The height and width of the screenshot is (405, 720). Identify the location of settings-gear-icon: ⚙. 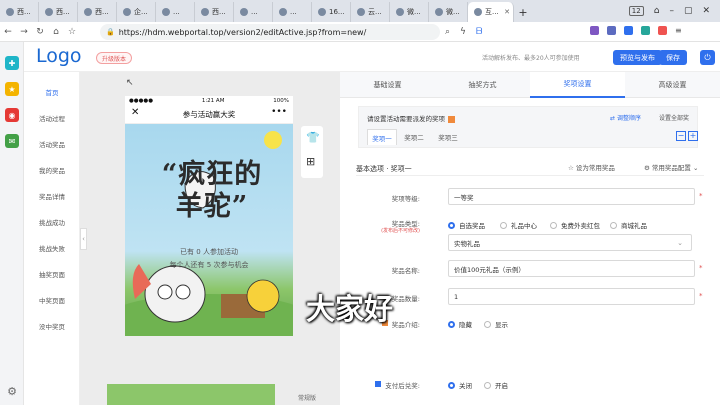
(12, 391).